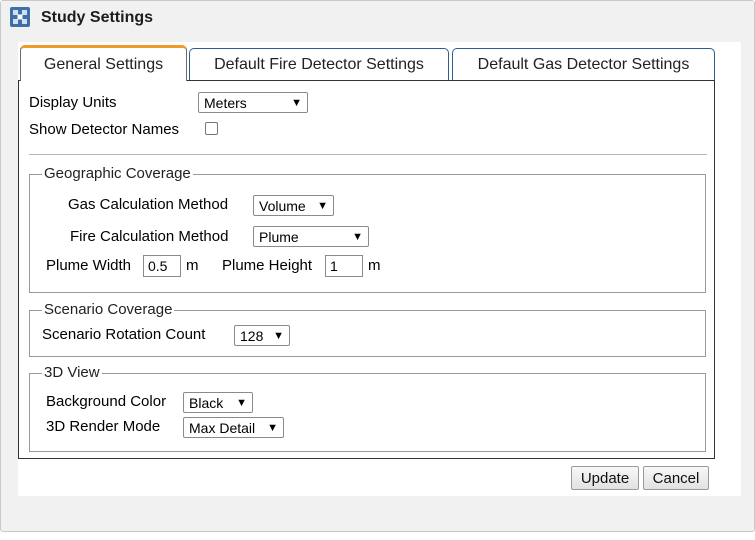 The image size is (755, 540). Describe the element at coordinates (211, 128) in the screenshot. I see `show-detector-names-checkbox` at that location.